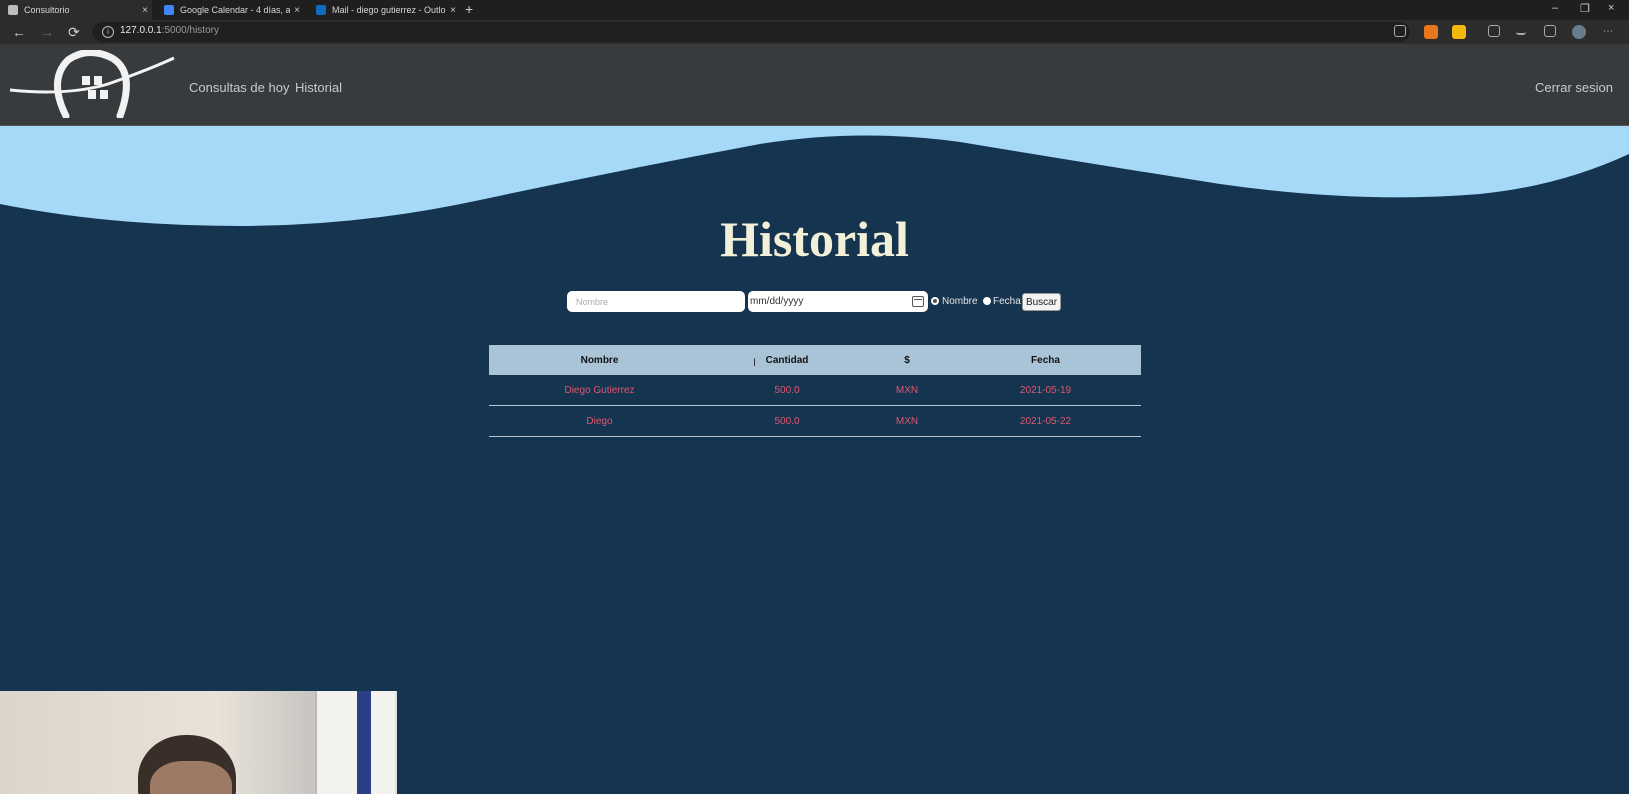  Describe the element at coordinates (13, 10) in the screenshot. I see `page-icon` at that location.